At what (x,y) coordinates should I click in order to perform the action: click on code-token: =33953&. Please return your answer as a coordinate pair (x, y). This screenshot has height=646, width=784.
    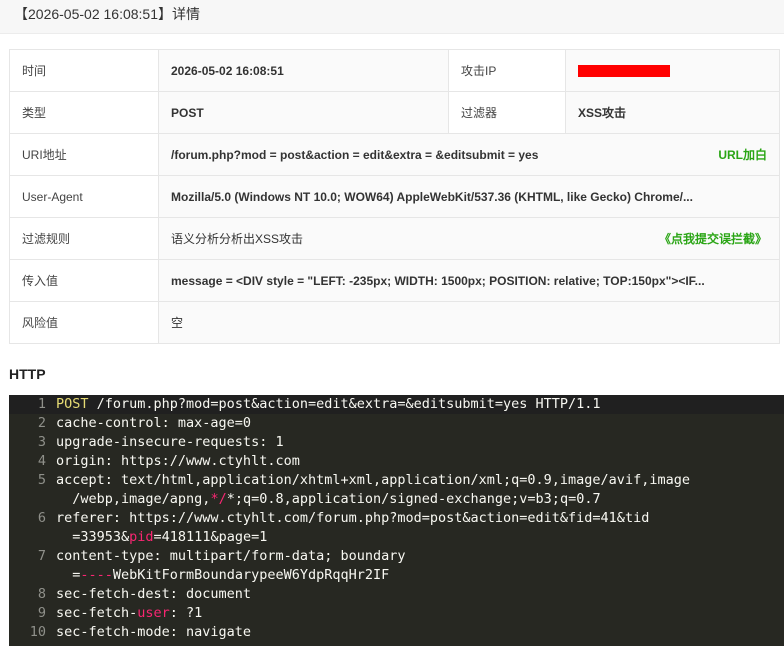
    Looking at the image, I should click on (93, 537).